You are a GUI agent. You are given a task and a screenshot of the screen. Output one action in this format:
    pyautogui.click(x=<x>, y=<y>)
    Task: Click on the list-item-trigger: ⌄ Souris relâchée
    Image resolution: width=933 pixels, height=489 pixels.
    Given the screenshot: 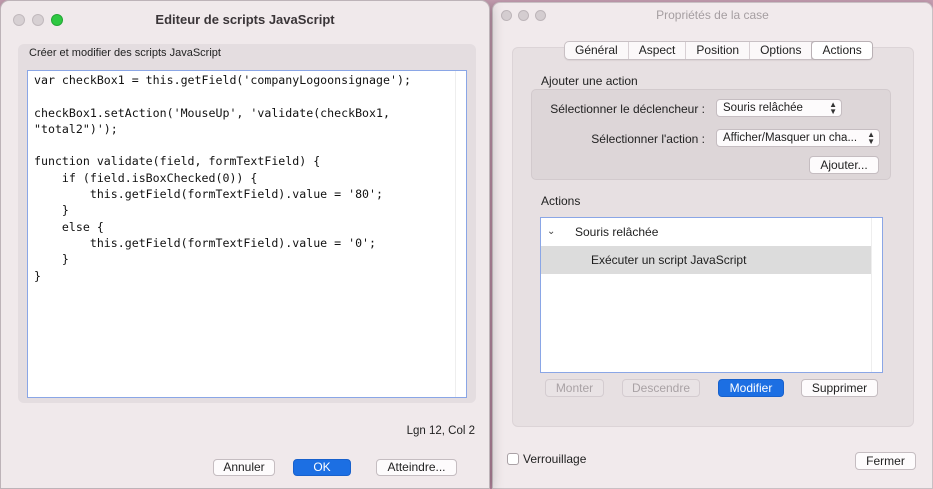 What is the action you would take?
    pyautogui.click(x=706, y=232)
    